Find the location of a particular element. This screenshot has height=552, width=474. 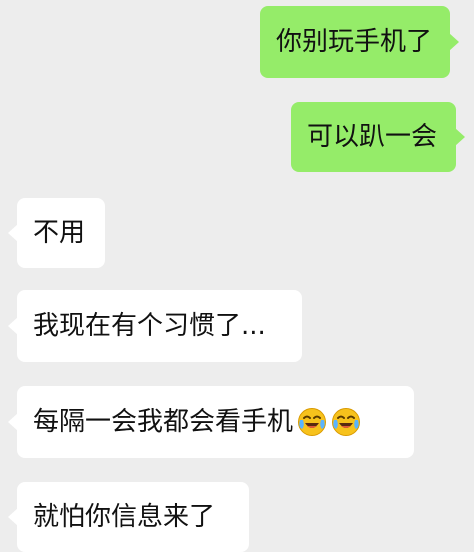

outgoing-message: 你别玩手机了 is located at coordinates (359, 42).